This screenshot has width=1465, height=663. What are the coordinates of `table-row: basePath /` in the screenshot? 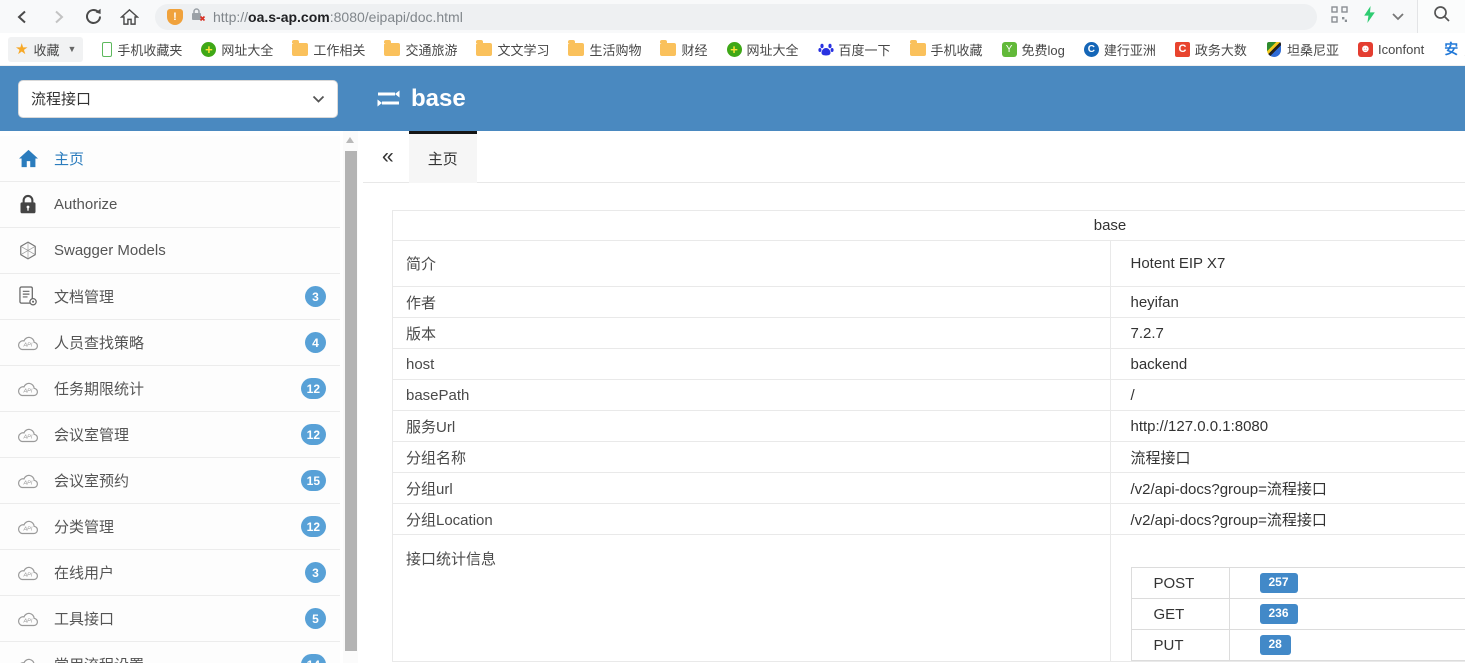 It's located at (928, 395).